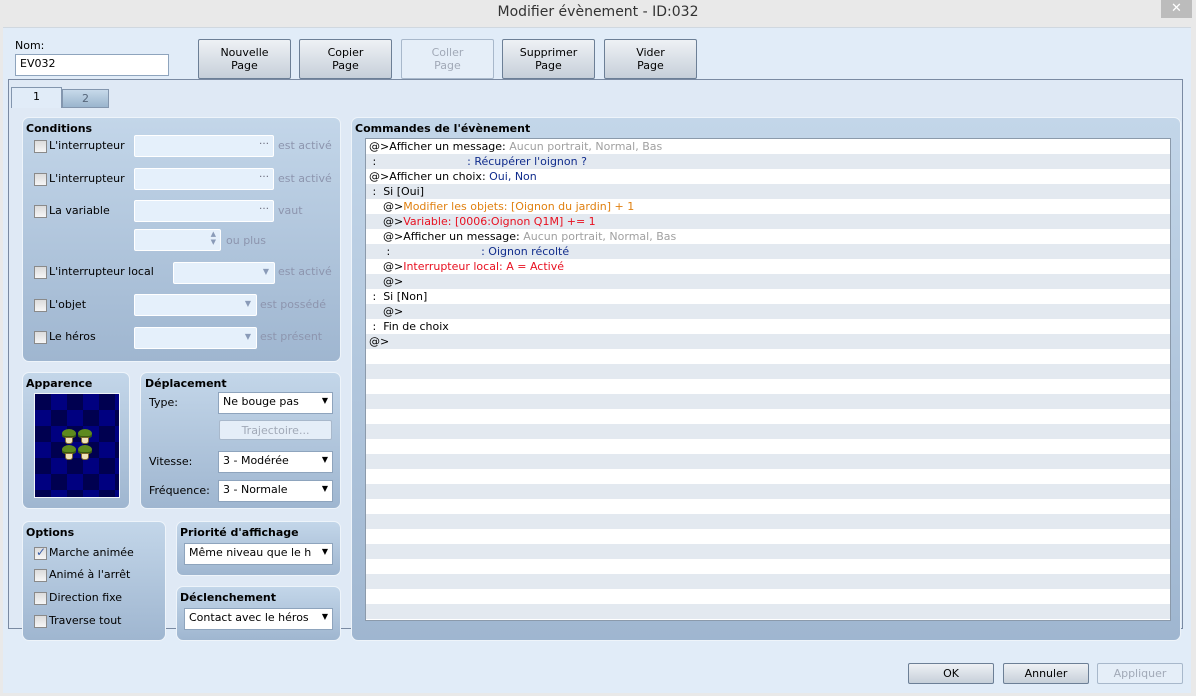 Image resolution: width=1196 pixels, height=696 pixels. What do you see at coordinates (525, 251) in the screenshot?
I see `command-segment: : Oignon récolté` at bounding box center [525, 251].